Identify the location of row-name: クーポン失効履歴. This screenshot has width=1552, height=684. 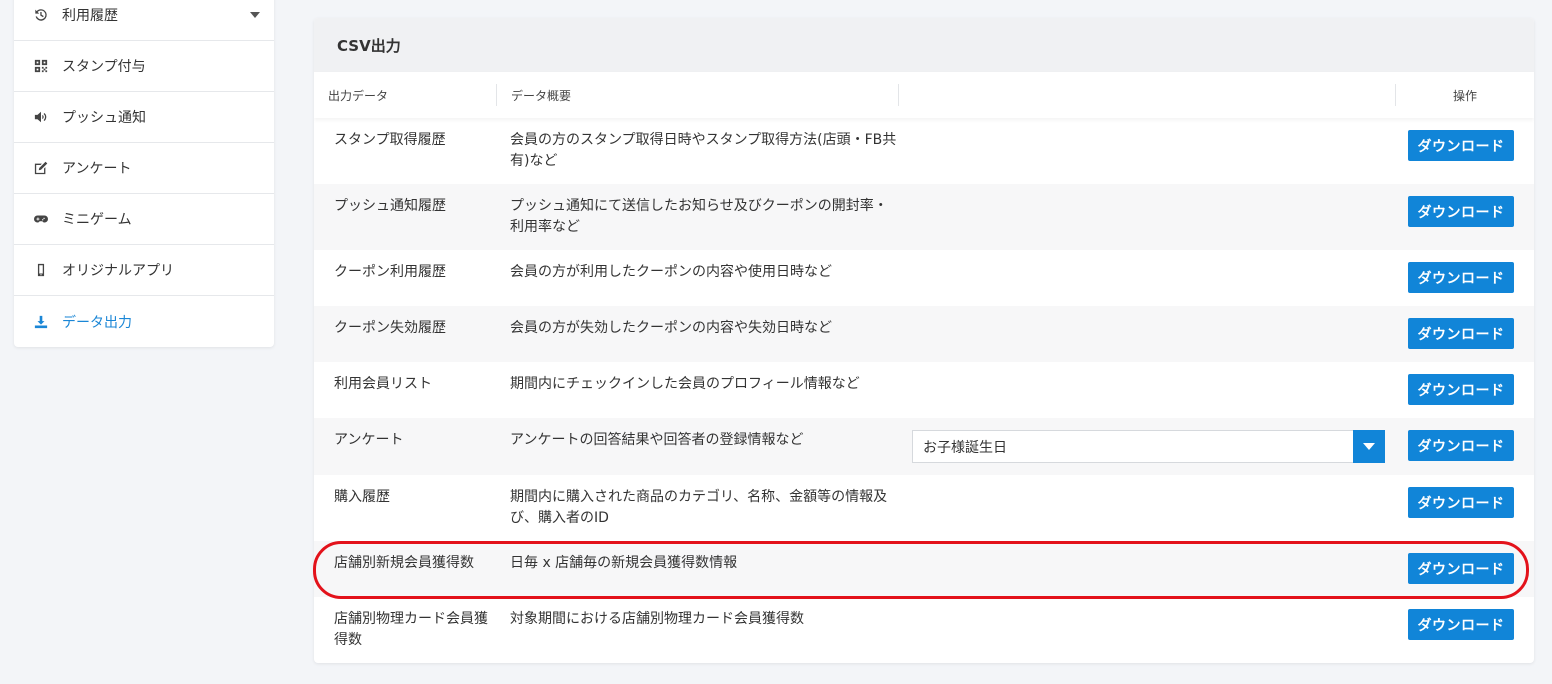
(390, 328).